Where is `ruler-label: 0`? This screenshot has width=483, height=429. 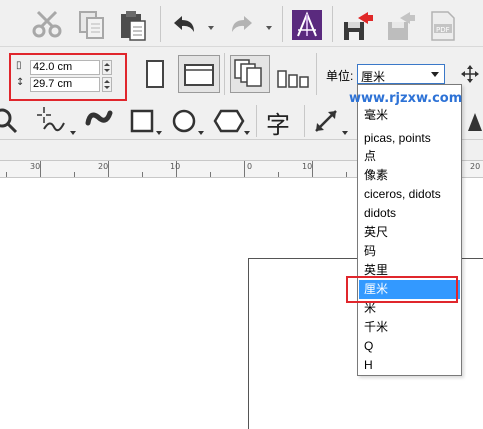 ruler-label: 0 is located at coordinates (250, 166).